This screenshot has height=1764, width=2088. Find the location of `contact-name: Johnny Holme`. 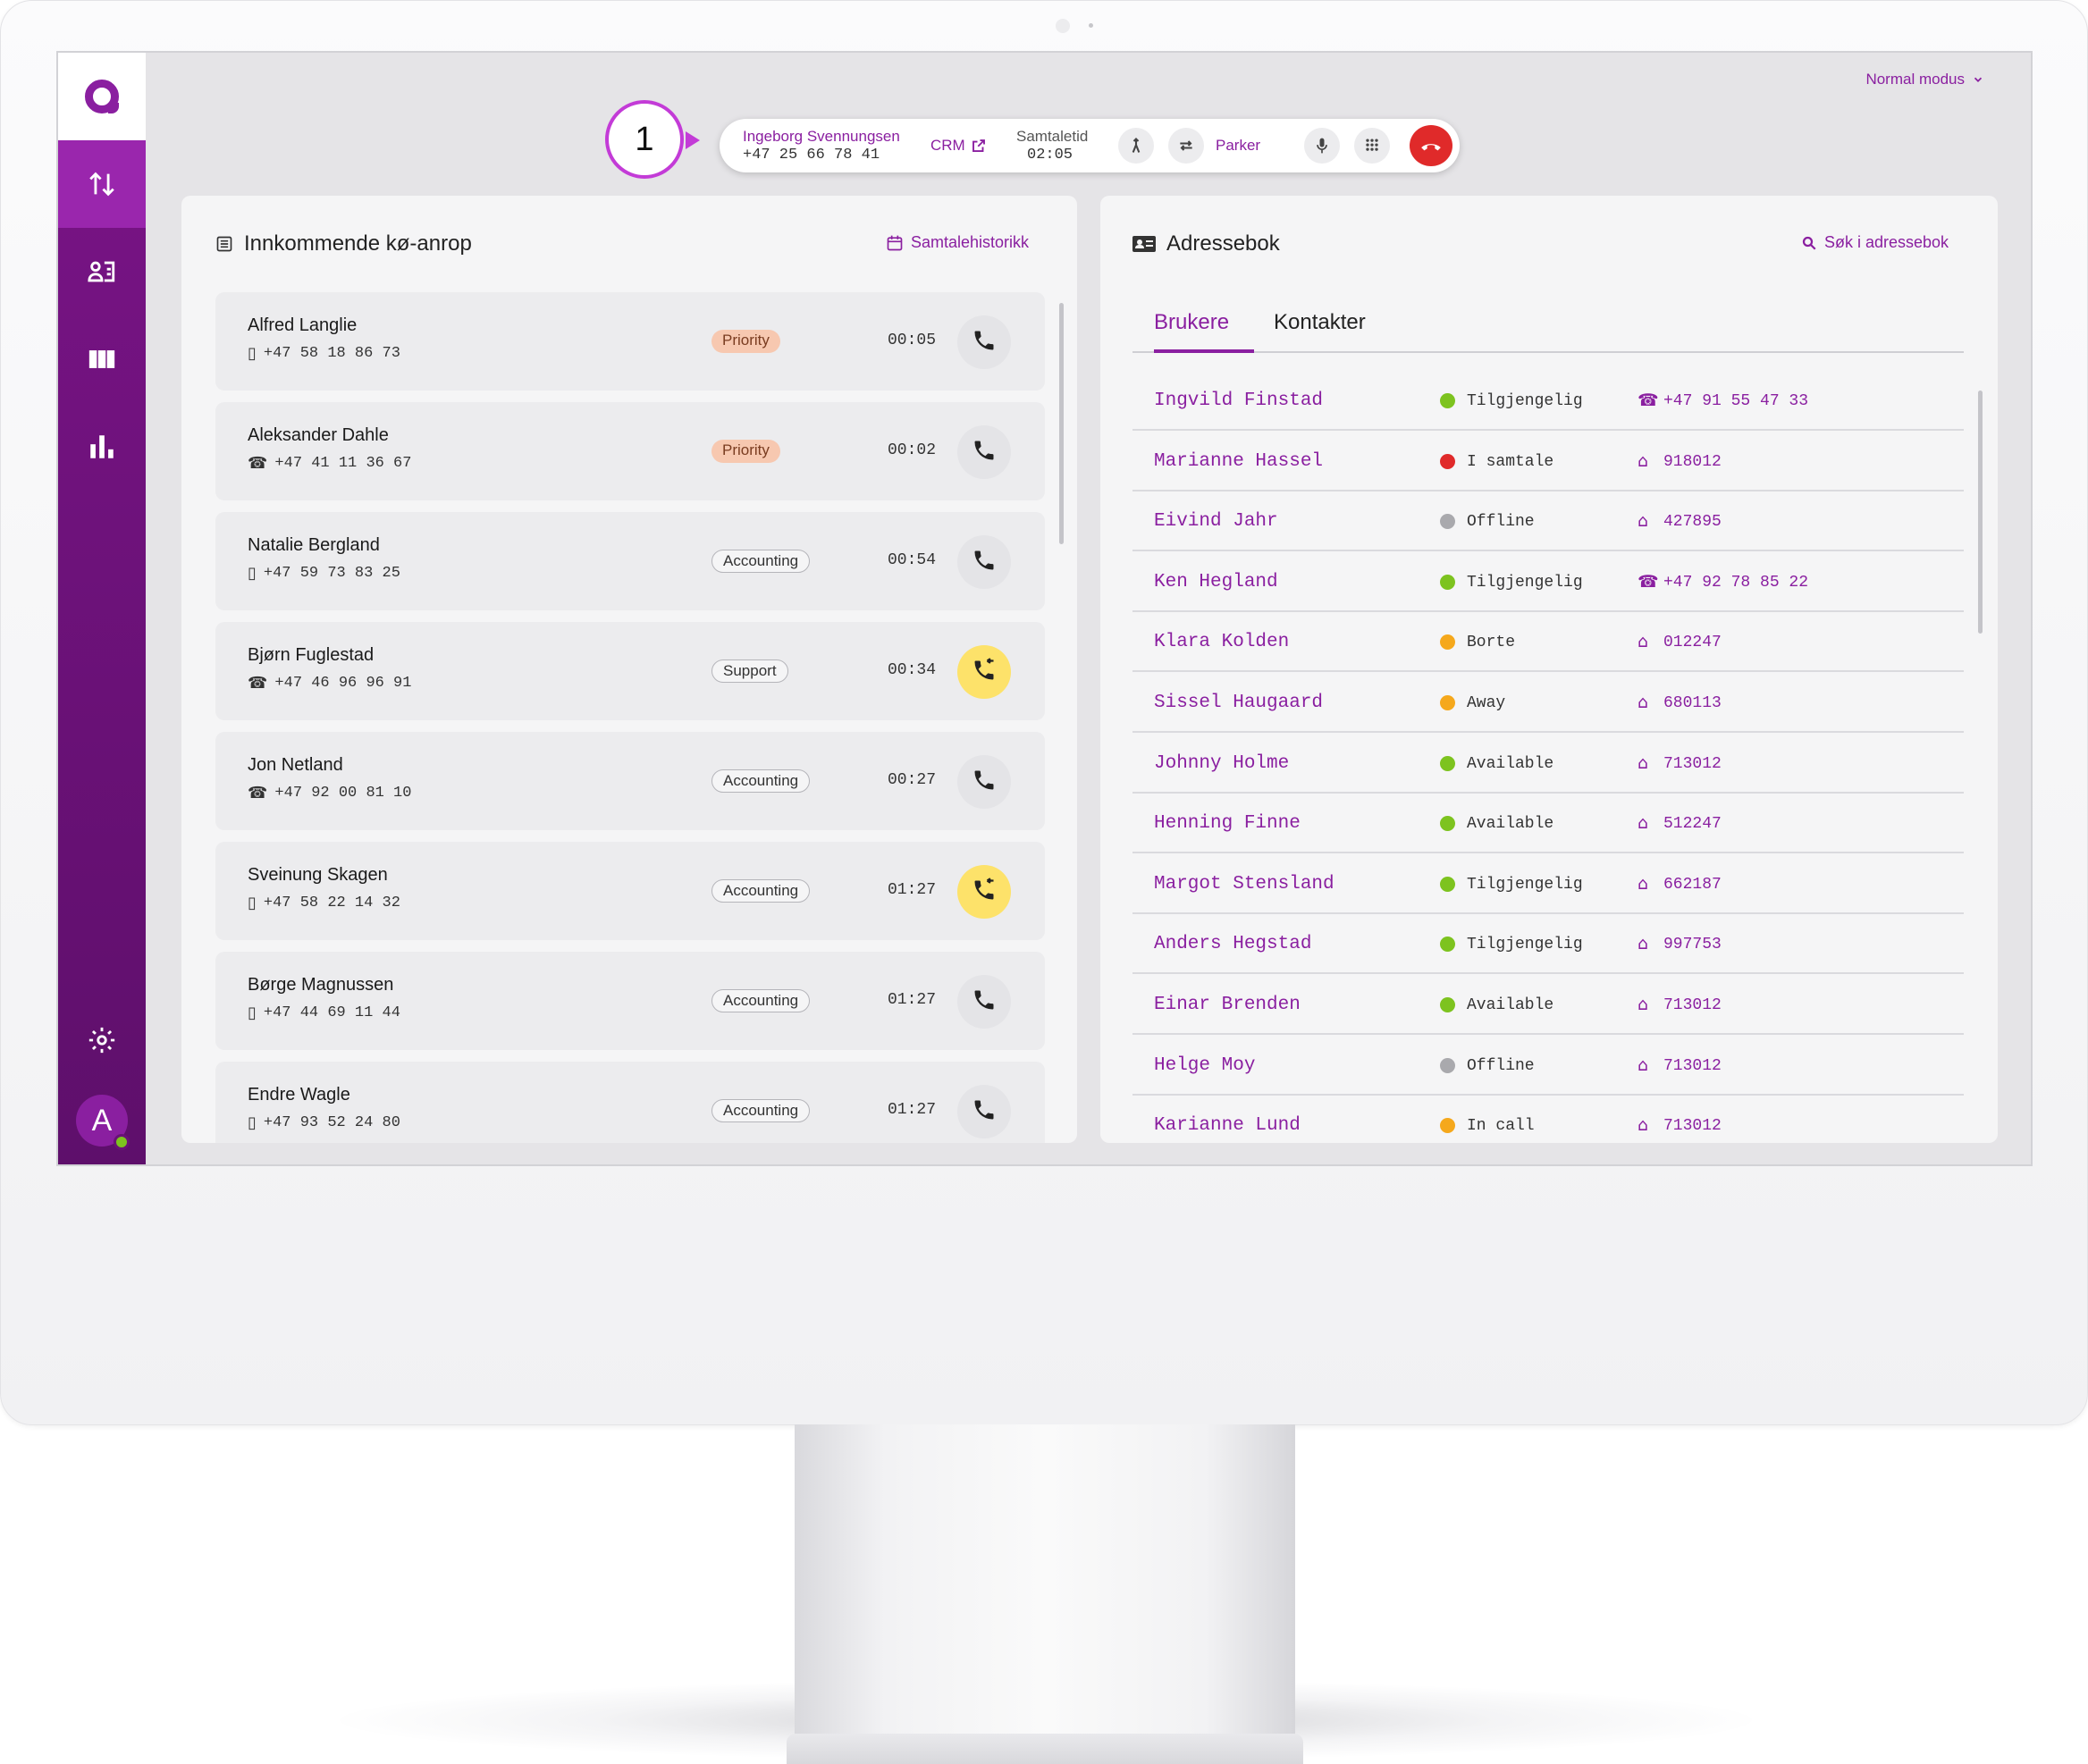

contact-name: Johnny Holme is located at coordinates (1221, 763).